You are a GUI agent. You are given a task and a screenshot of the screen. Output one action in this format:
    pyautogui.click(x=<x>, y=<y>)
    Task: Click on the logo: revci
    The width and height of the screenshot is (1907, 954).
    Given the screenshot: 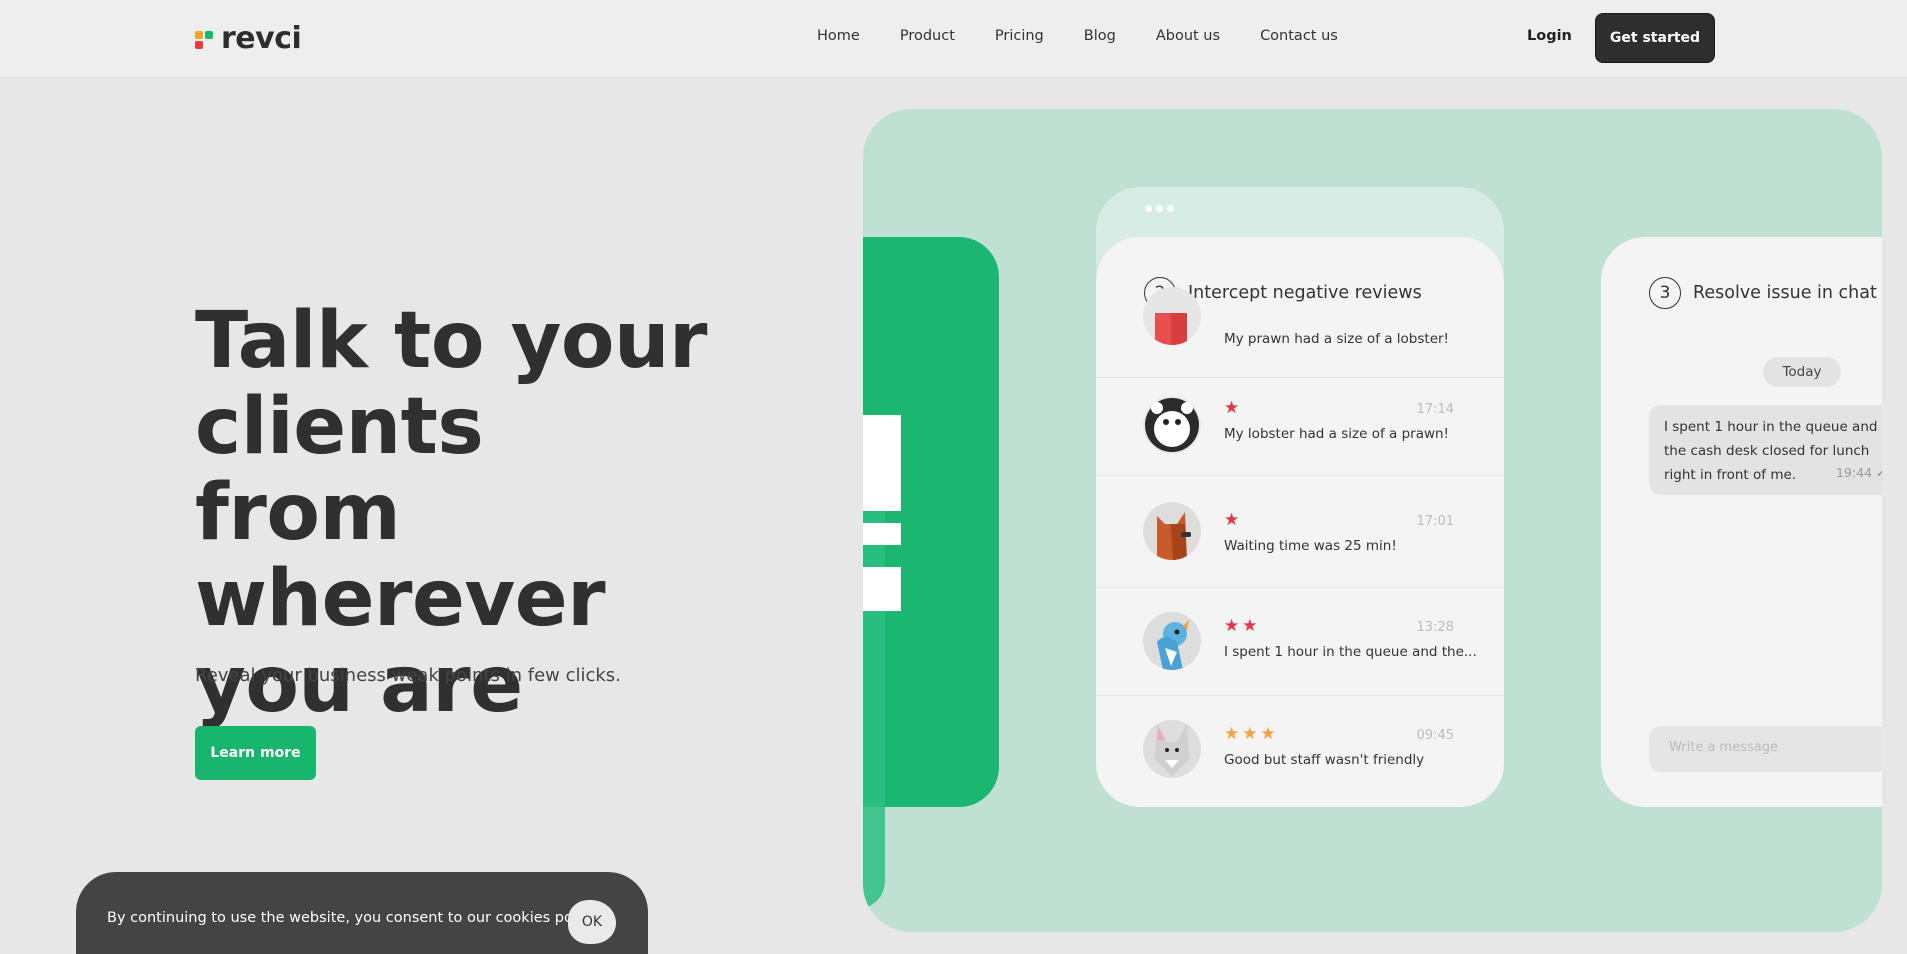 What is the action you would take?
    pyautogui.click(x=248, y=38)
    